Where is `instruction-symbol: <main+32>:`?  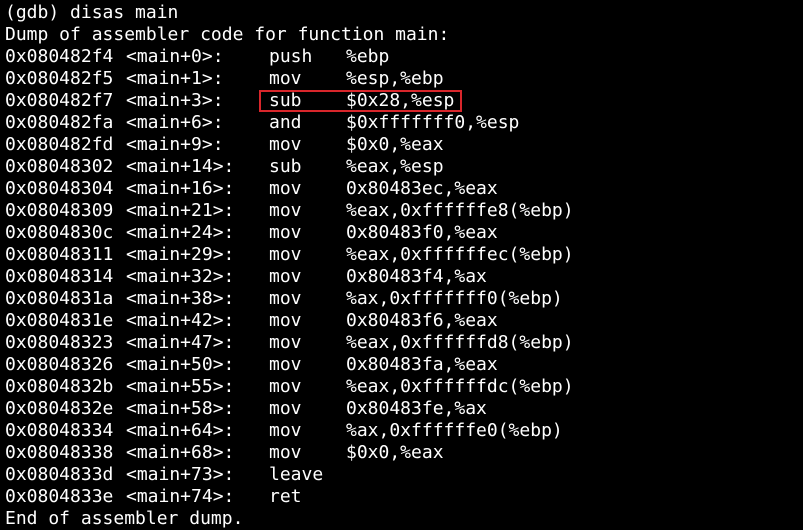 instruction-symbol: <main+32>: is located at coordinates (180, 276).